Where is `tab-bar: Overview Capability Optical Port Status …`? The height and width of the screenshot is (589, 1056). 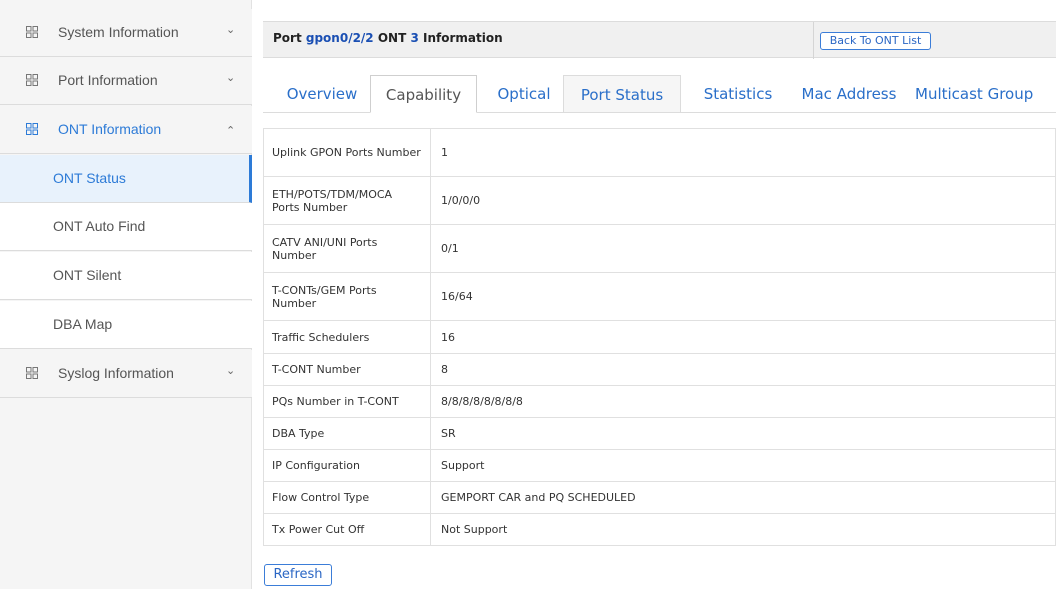
tab-bar: Overview Capability Optical Port Status … is located at coordinates (659, 94).